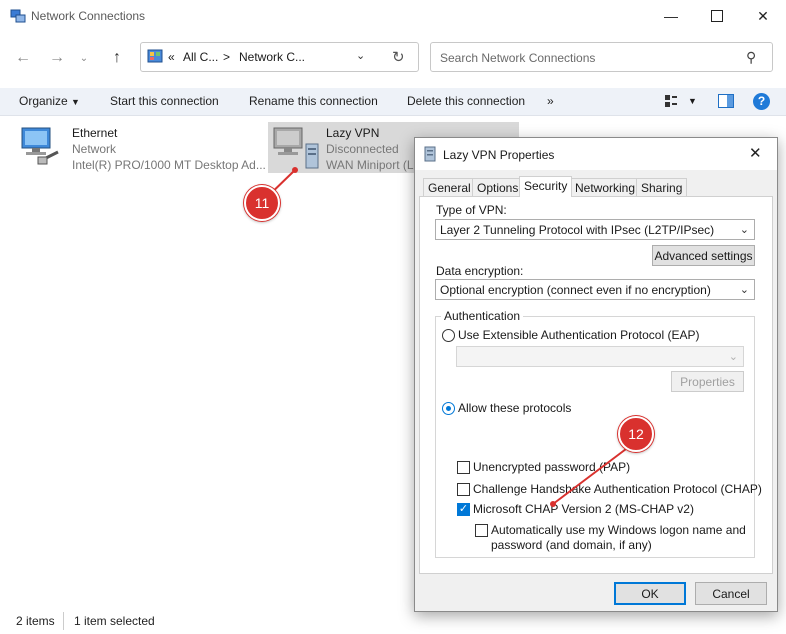 The height and width of the screenshot is (634, 786). What do you see at coordinates (636, 434) in the screenshot?
I see `step-badge-12: 12` at bounding box center [636, 434].